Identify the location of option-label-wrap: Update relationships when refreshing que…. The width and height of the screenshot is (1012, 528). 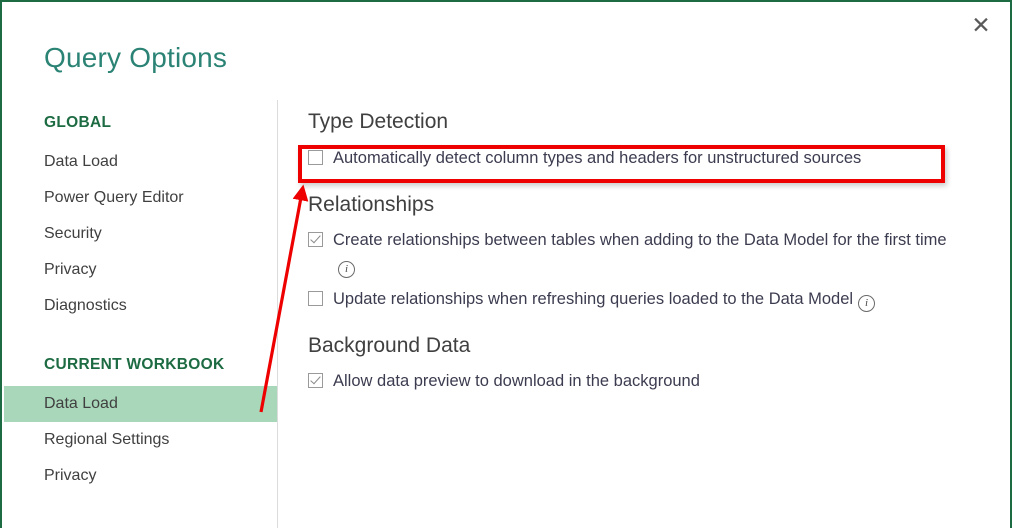
(604, 299).